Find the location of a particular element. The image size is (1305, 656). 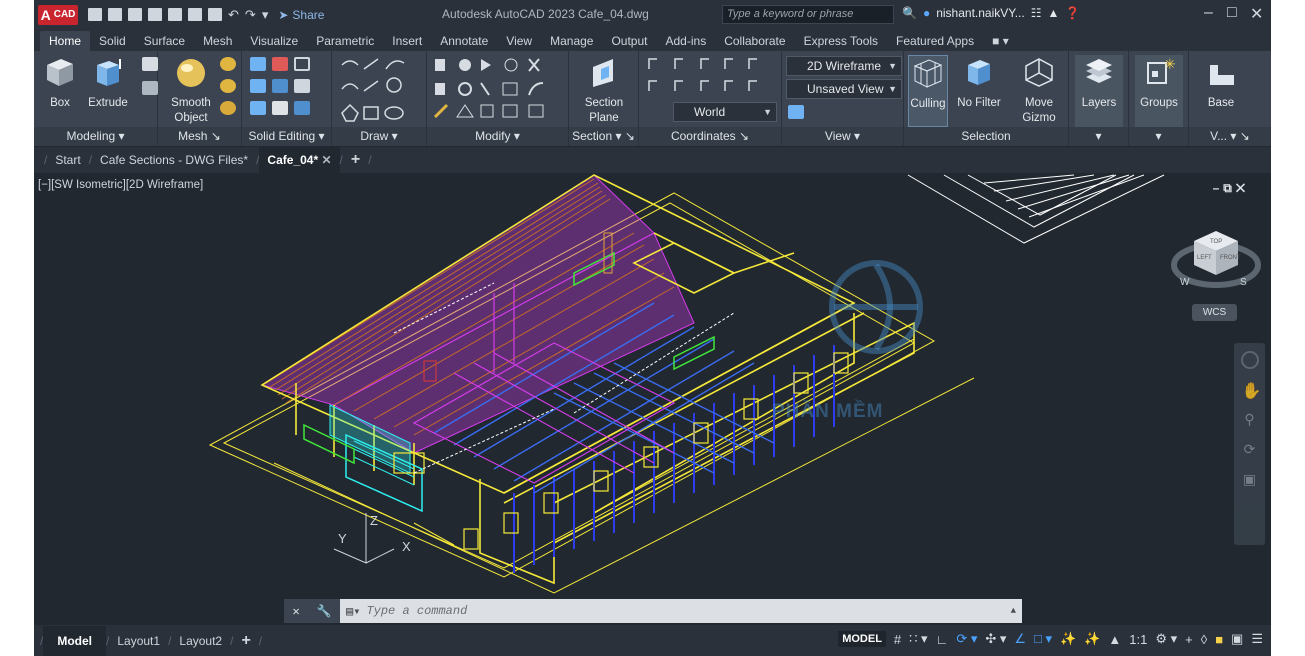

layout-tab-layout2: Layout2 is located at coordinates (200, 641).